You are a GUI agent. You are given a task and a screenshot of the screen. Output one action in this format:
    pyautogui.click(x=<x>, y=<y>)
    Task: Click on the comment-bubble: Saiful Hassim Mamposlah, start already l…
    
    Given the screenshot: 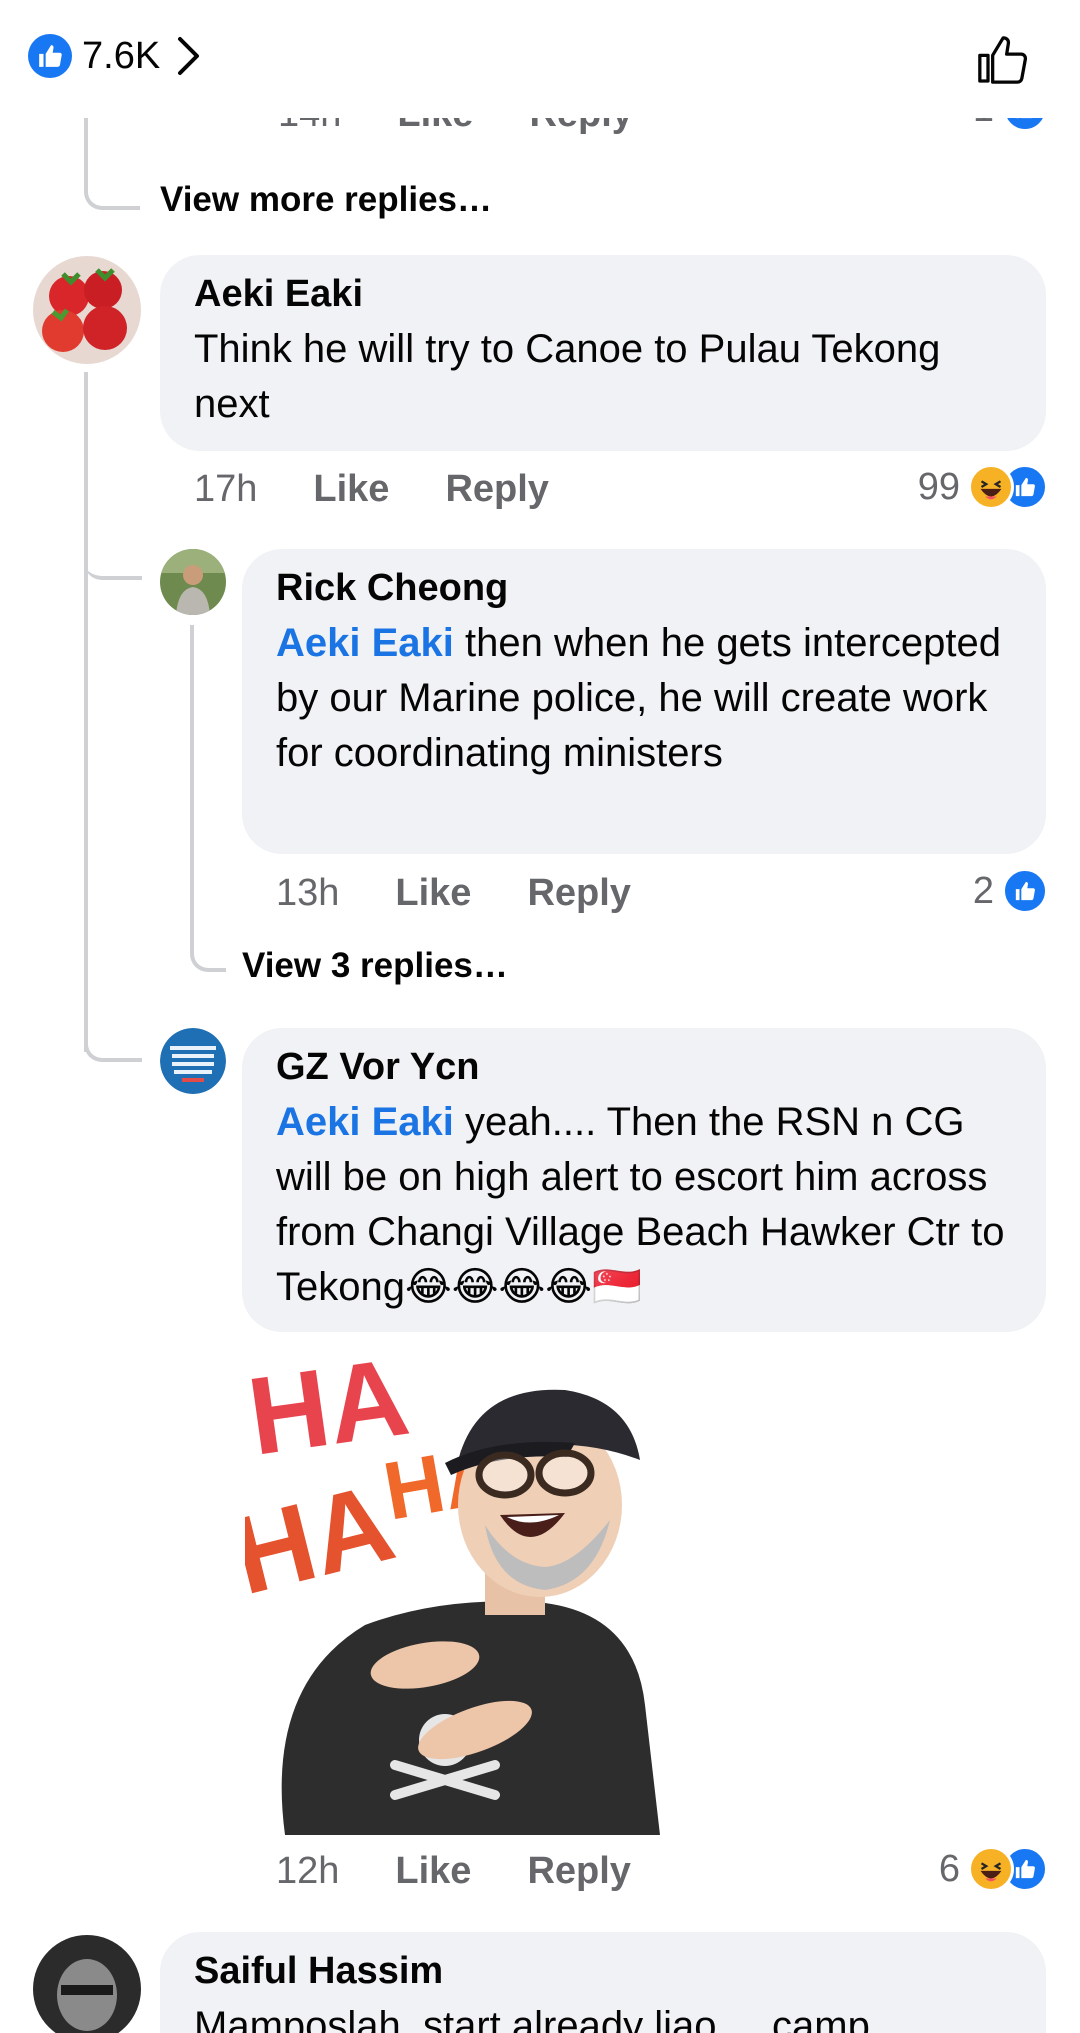 What is the action you would take?
    pyautogui.click(x=603, y=1982)
    